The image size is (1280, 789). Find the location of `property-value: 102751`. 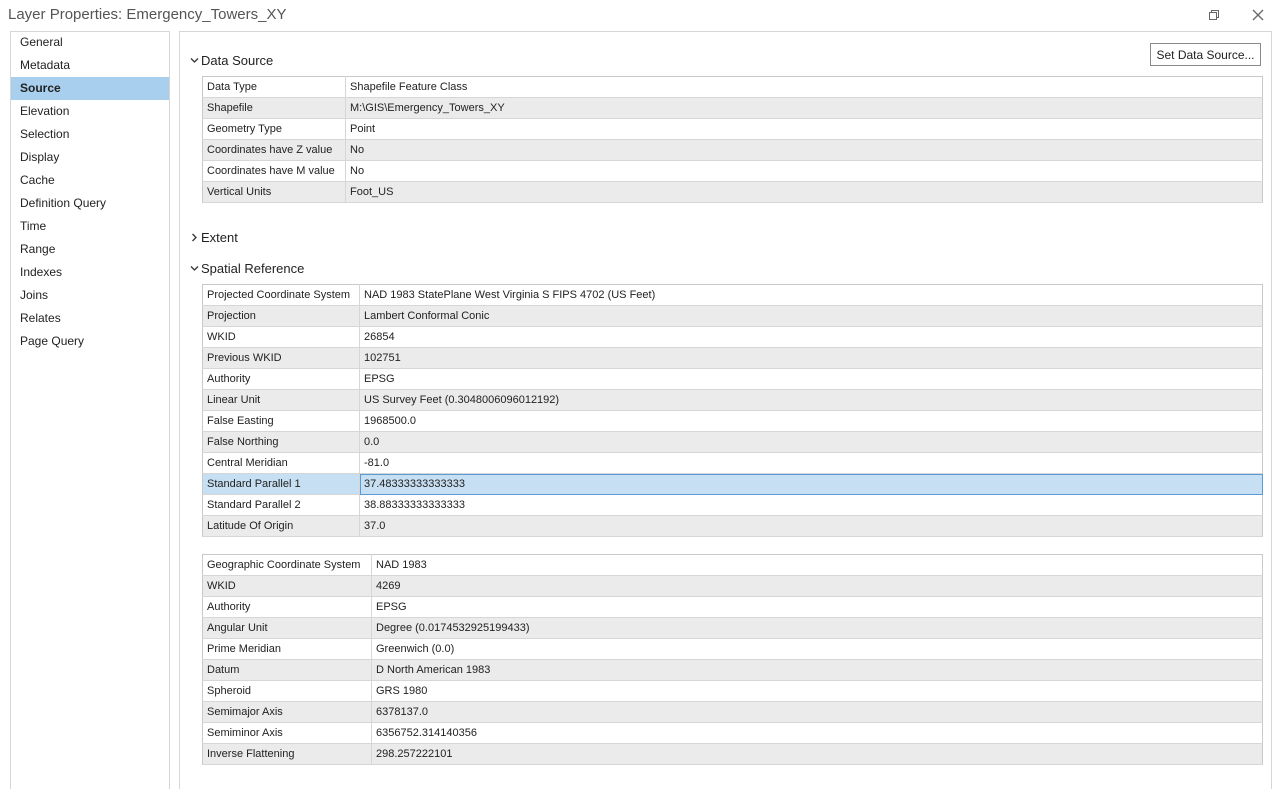

property-value: 102751 is located at coordinates (811, 358).